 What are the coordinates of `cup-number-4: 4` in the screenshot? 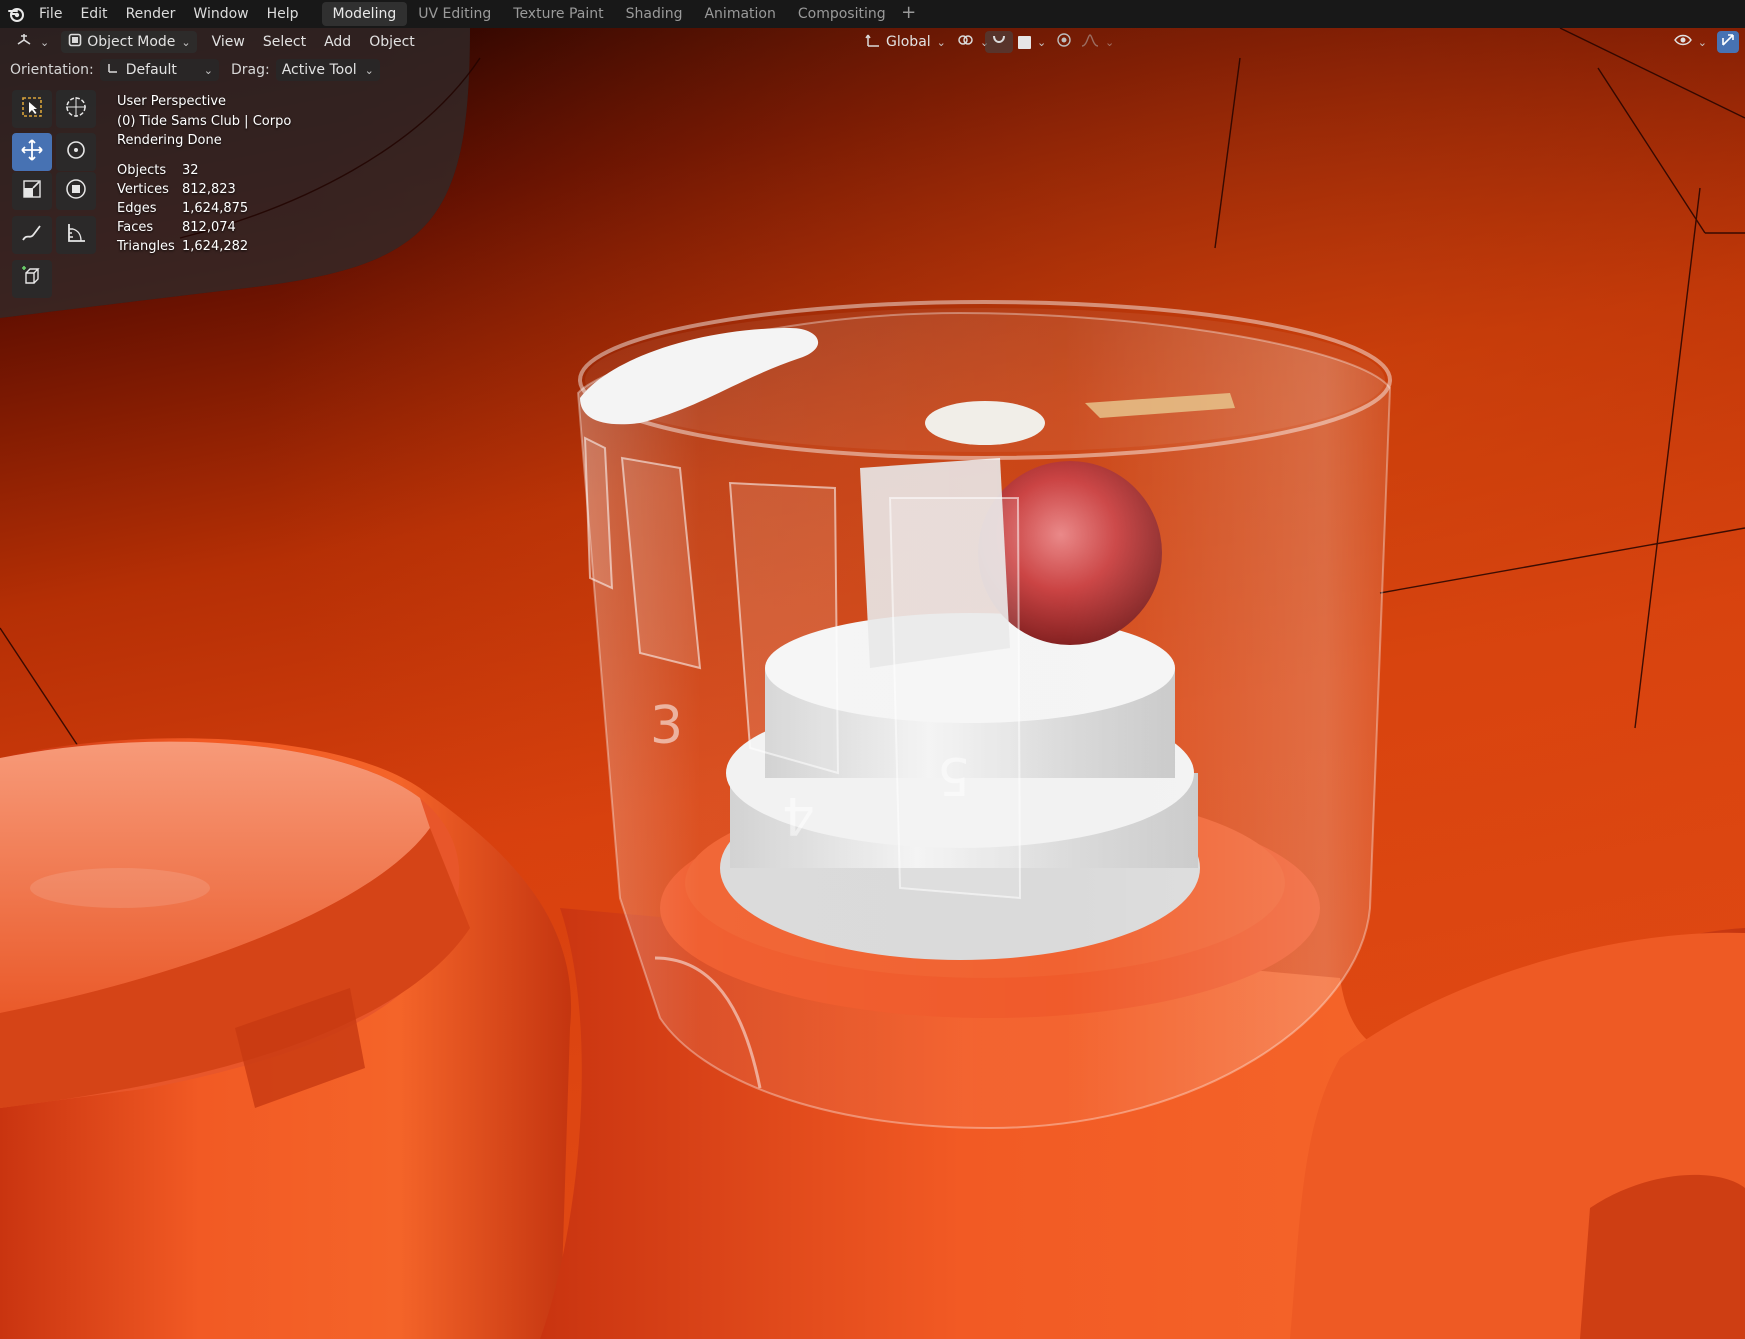 It's located at (798, 815).